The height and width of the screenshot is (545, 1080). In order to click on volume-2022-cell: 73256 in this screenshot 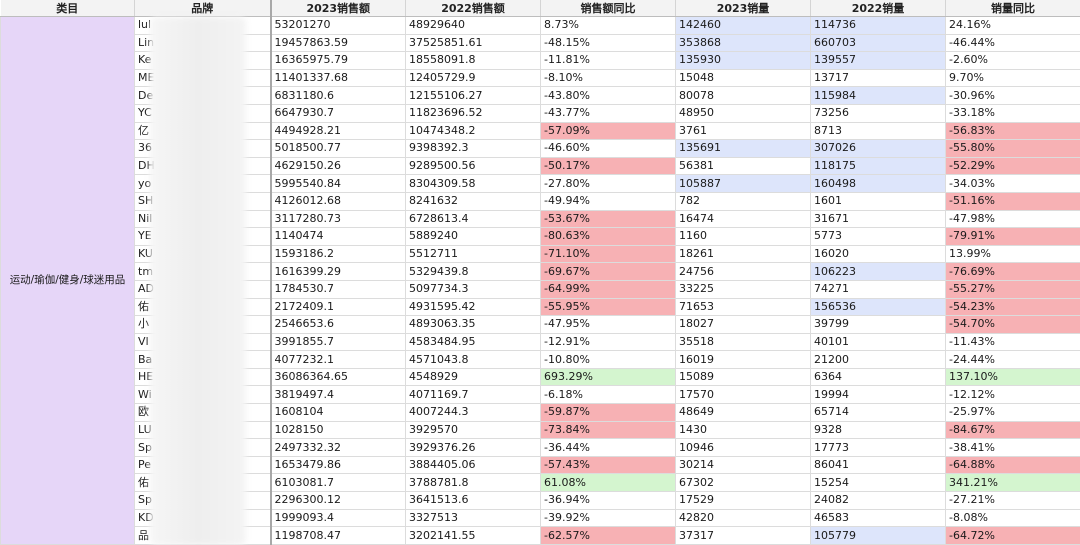, I will do `click(878, 113)`.